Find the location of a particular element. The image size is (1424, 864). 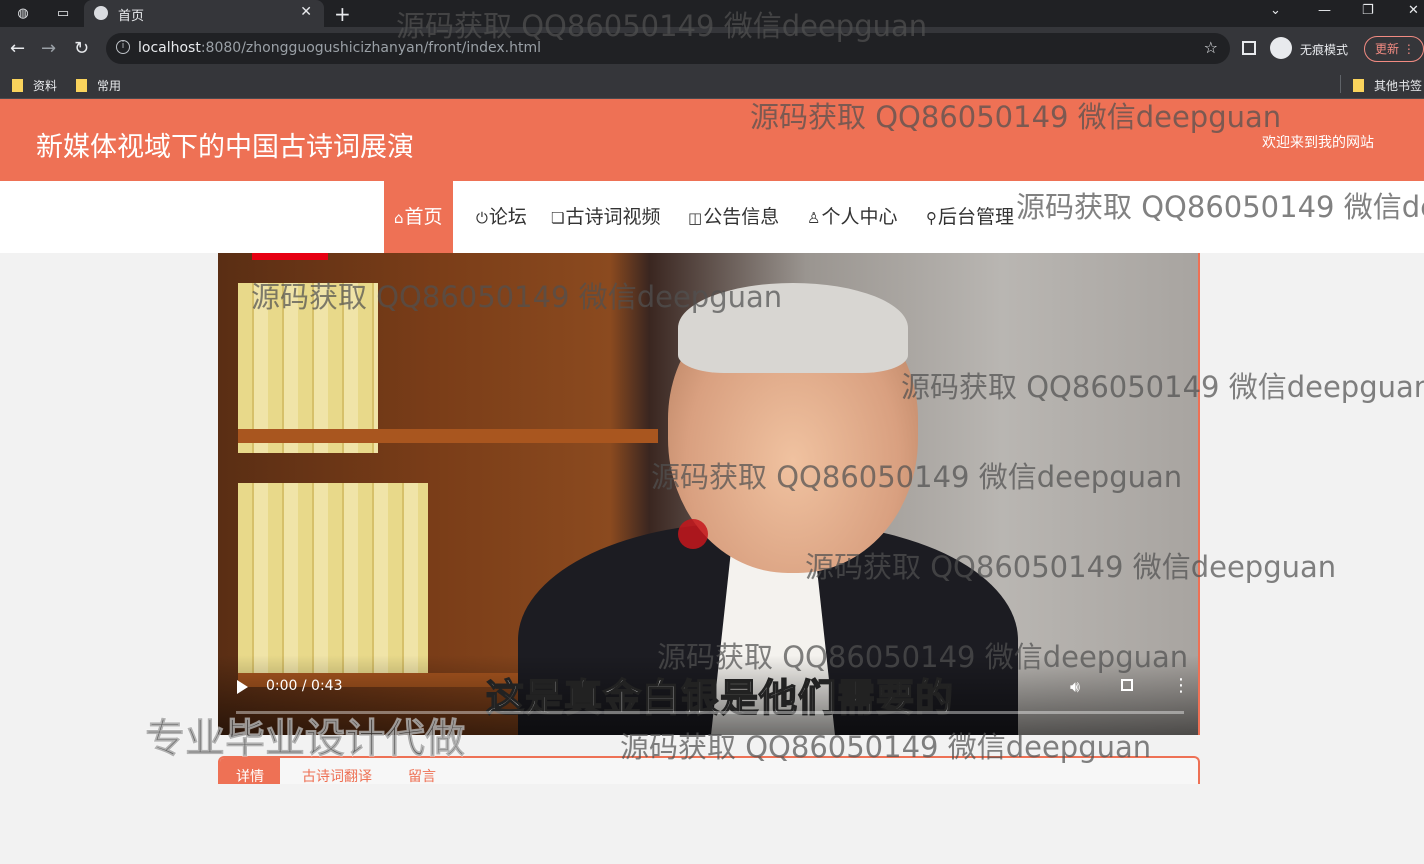

book-icon: ◫ is located at coordinates (695, 218).